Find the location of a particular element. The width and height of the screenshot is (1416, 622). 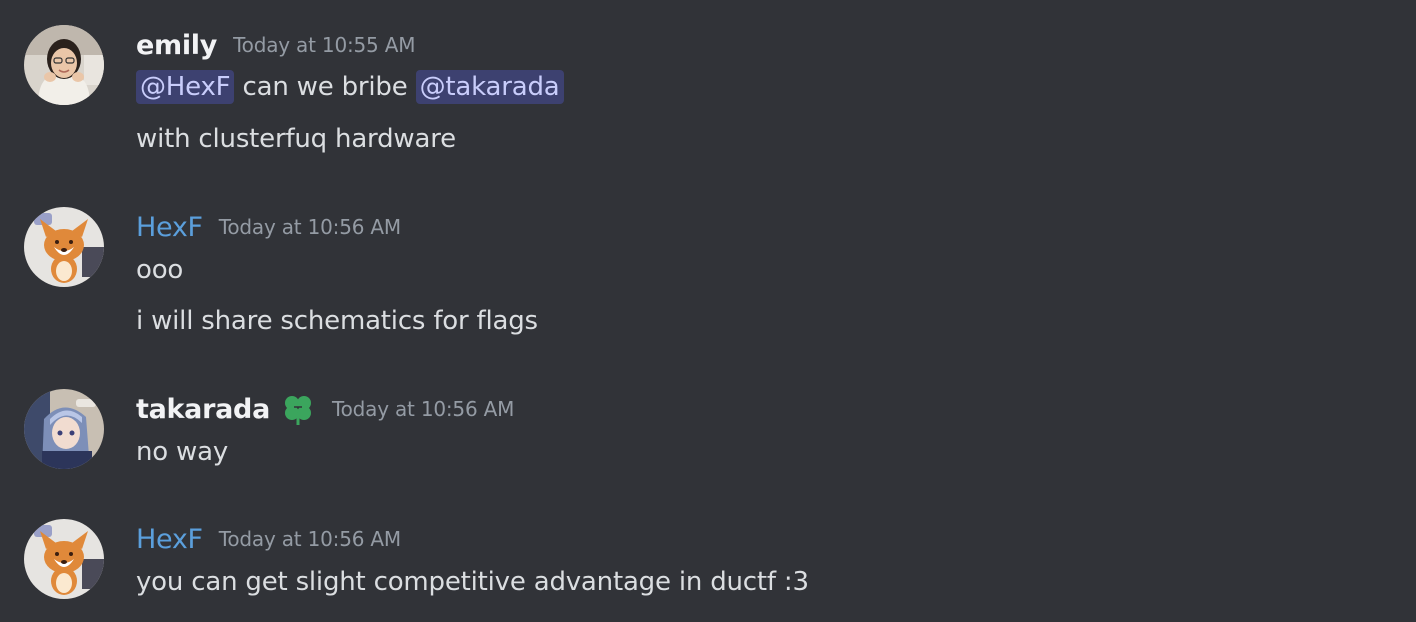

anime-avatar-icon is located at coordinates (64, 429).